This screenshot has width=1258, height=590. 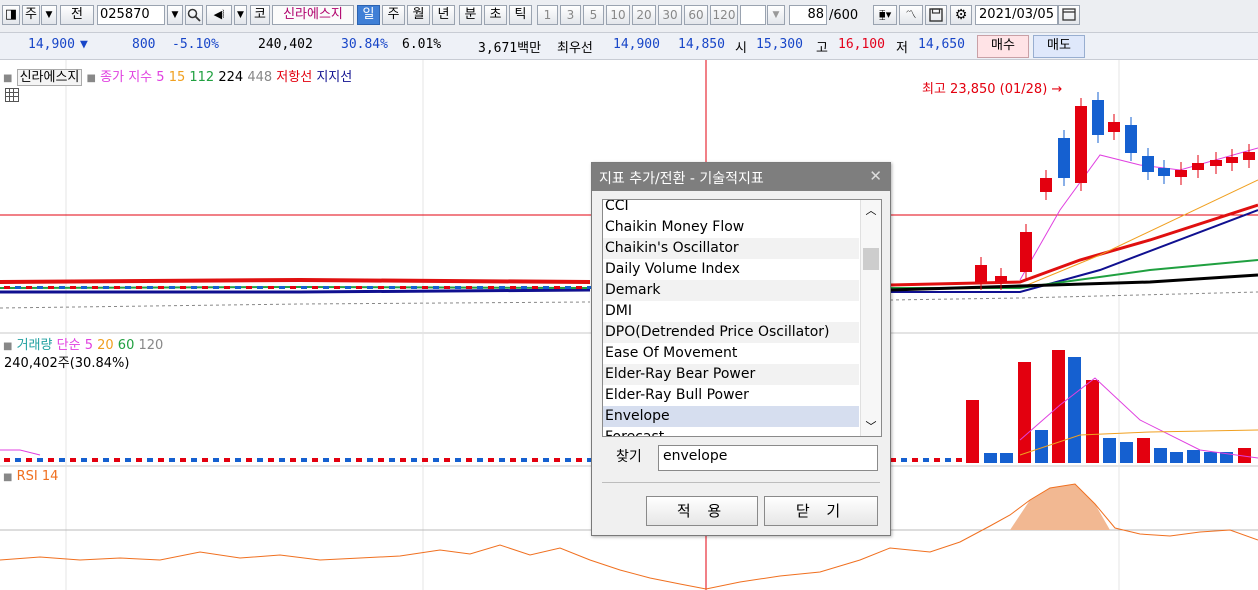 What do you see at coordinates (51, 44) in the screenshot?
I see `current-price: 14,900` at bounding box center [51, 44].